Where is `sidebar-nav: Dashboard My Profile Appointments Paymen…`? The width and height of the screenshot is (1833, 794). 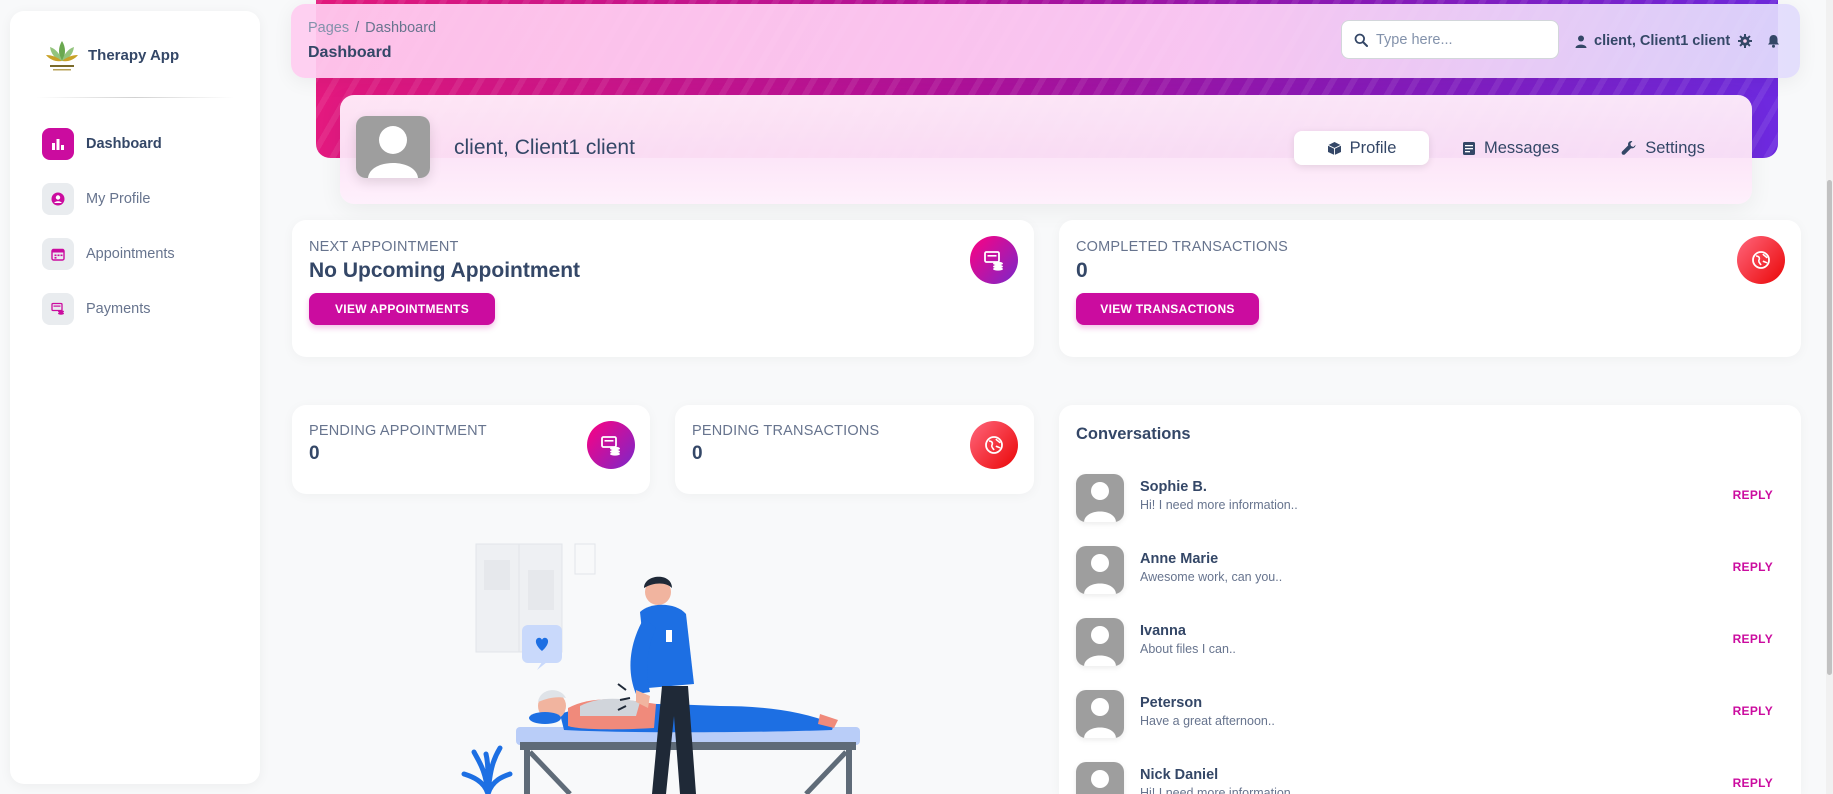 sidebar-nav: Dashboard My Profile Appointments Paymen… is located at coordinates (135, 226).